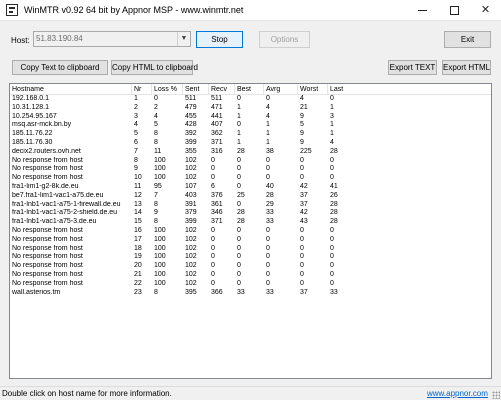 The width and height of the screenshot is (501, 400). Describe the element at coordinates (112, 39) in the screenshot. I see `host-combobox: 51.83.190.84 ▼` at that location.